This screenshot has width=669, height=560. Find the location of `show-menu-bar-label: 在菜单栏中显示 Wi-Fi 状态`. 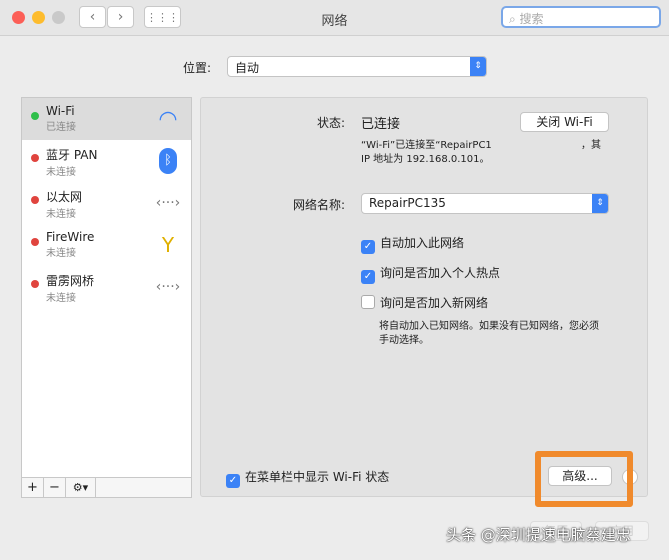

show-menu-bar-label: 在菜单栏中显示 Wi-Fi 状态 is located at coordinates (317, 477).